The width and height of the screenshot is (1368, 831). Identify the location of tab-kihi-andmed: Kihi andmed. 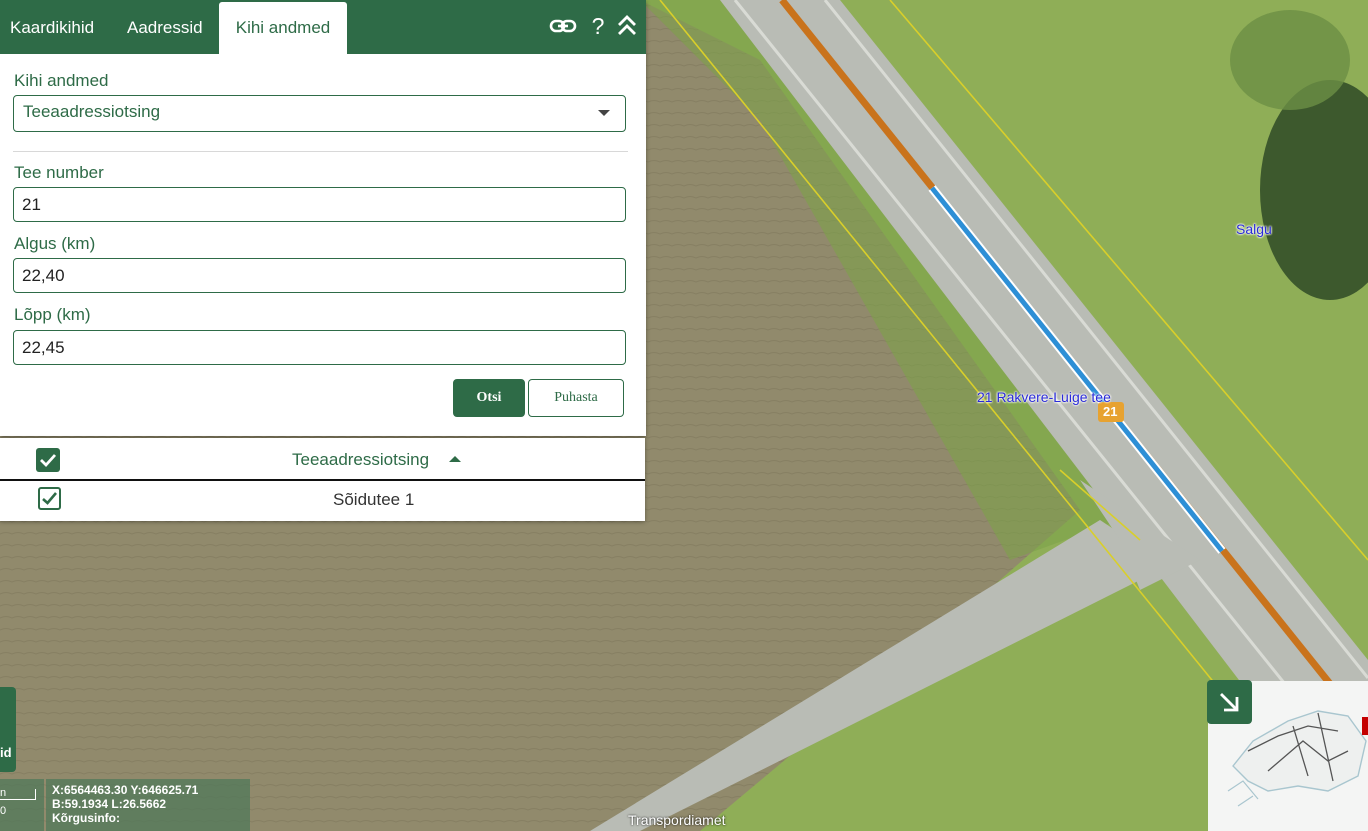
(283, 28).